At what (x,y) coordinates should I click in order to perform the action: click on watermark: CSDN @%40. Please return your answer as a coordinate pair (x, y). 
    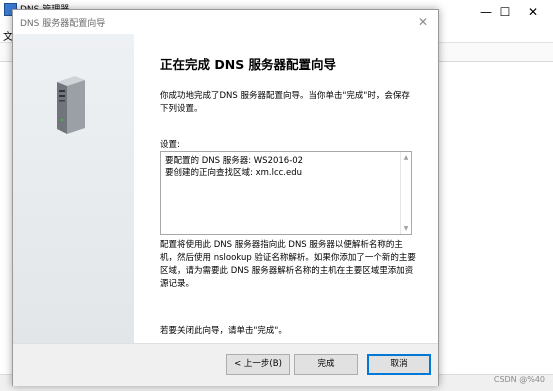
    Looking at the image, I should click on (519, 379).